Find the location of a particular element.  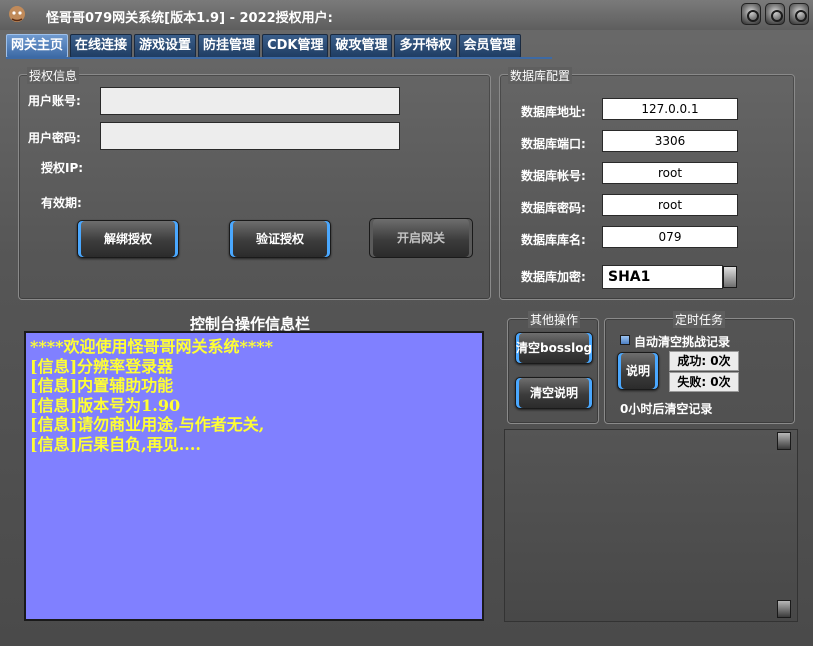

console-line: [信息]版本号为1.90 is located at coordinates (105, 405).